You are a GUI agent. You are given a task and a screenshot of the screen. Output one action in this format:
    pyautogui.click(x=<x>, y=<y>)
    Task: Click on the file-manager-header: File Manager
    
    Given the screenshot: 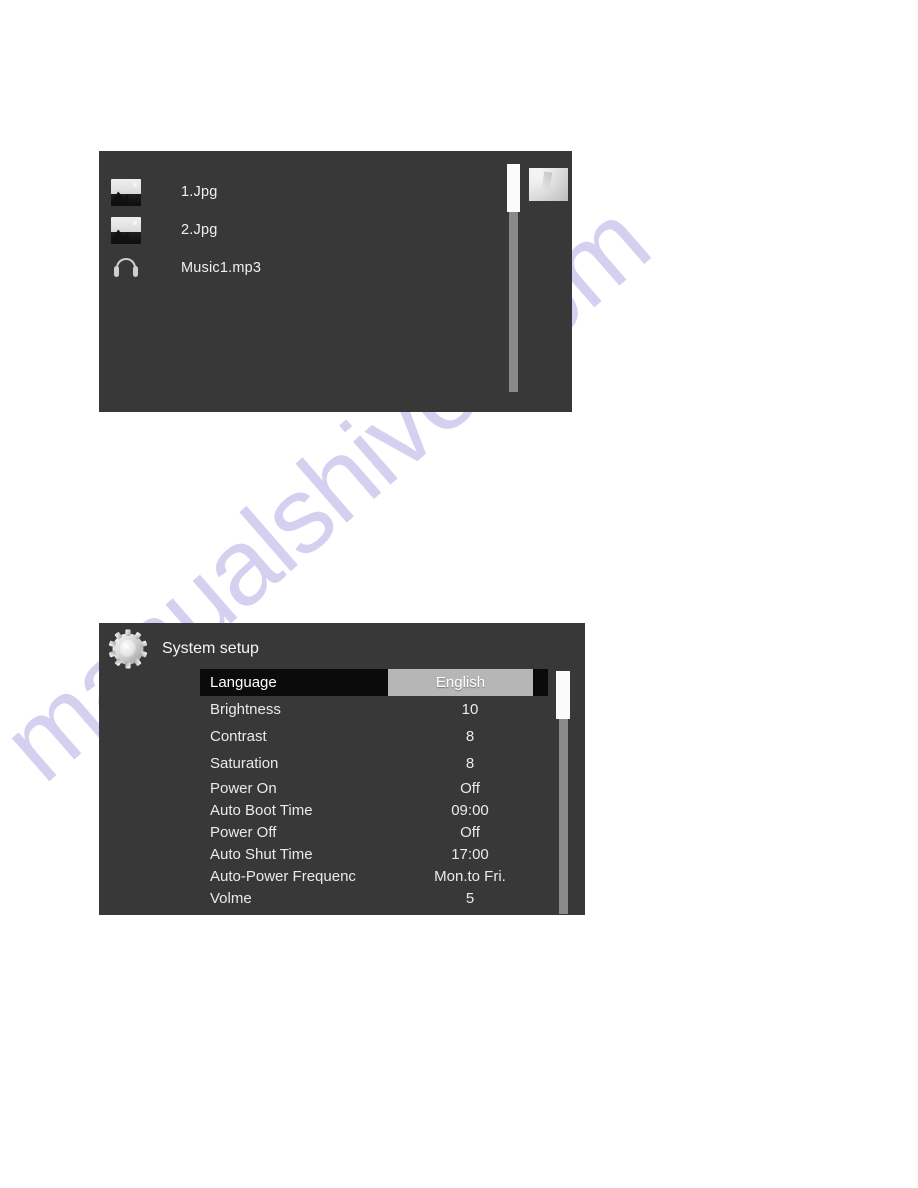 What is the action you would take?
    pyautogui.click(x=550, y=184)
    